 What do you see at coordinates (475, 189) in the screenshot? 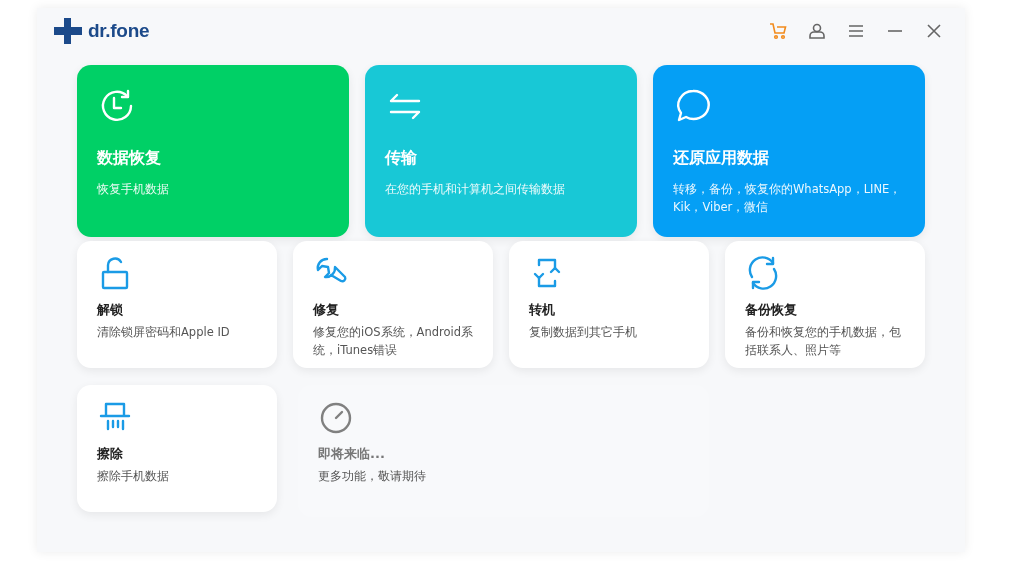
I see `card-description: 在您的手机和计算机之间传输数据` at bounding box center [475, 189].